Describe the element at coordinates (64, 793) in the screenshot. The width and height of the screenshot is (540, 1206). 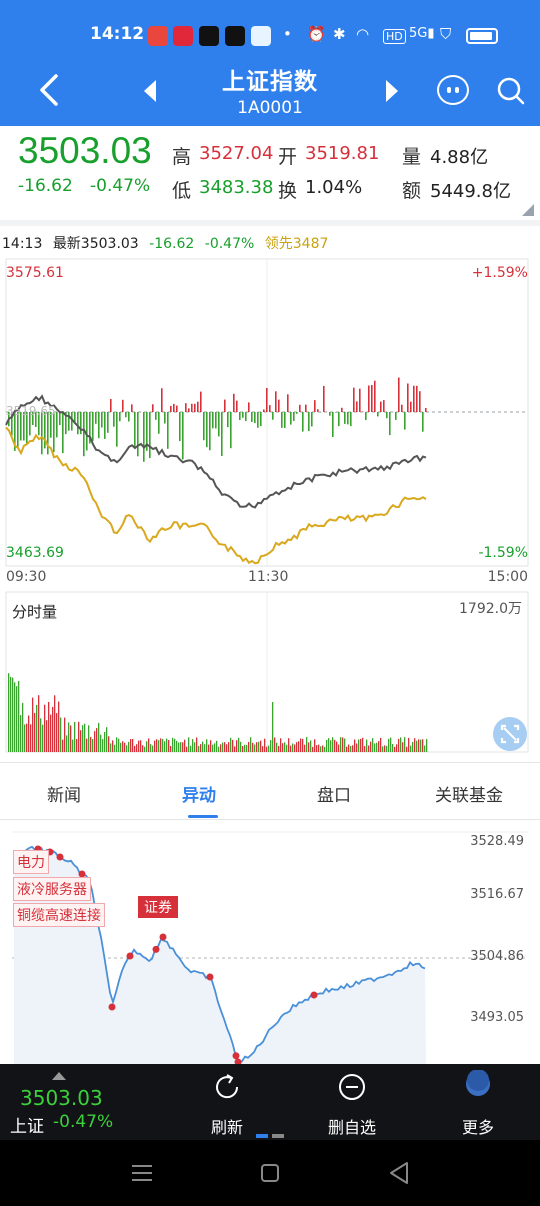
I see `tab-news: 新闻` at that location.